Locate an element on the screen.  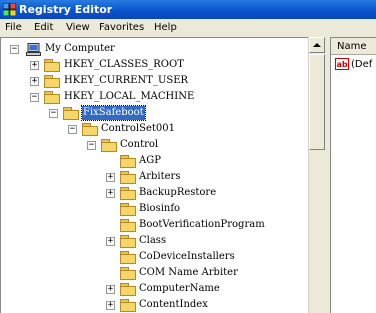
window-title: Registry Editor is located at coordinates (66, 9).